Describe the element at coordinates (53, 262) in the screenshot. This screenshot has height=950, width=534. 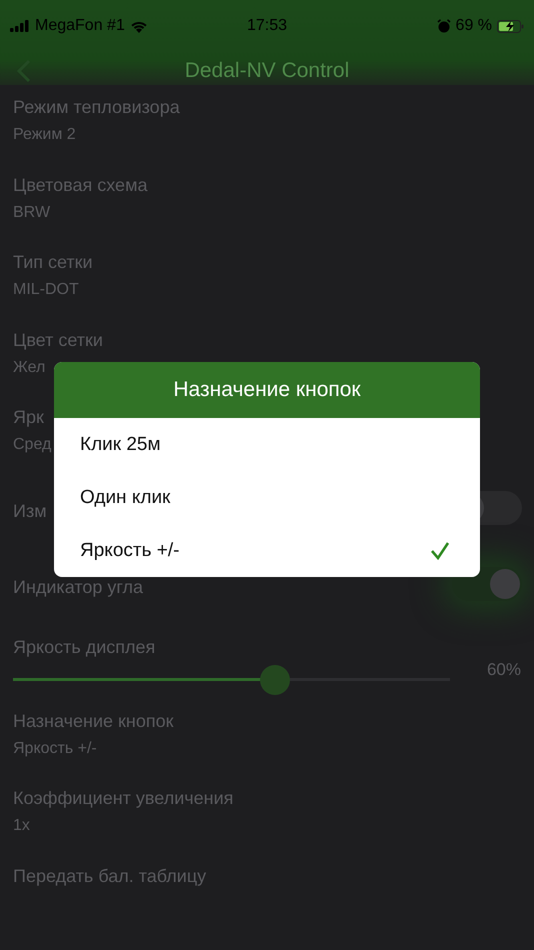
I see `setting-label: Тип сетки` at that location.